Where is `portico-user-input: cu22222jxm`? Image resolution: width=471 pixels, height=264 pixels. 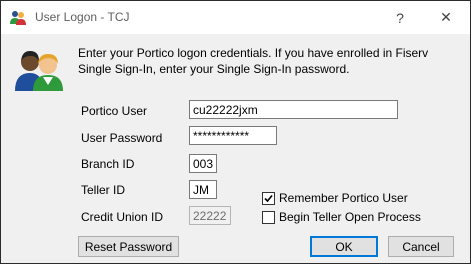 portico-user-input: cu22222jxm is located at coordinates (293, 109).